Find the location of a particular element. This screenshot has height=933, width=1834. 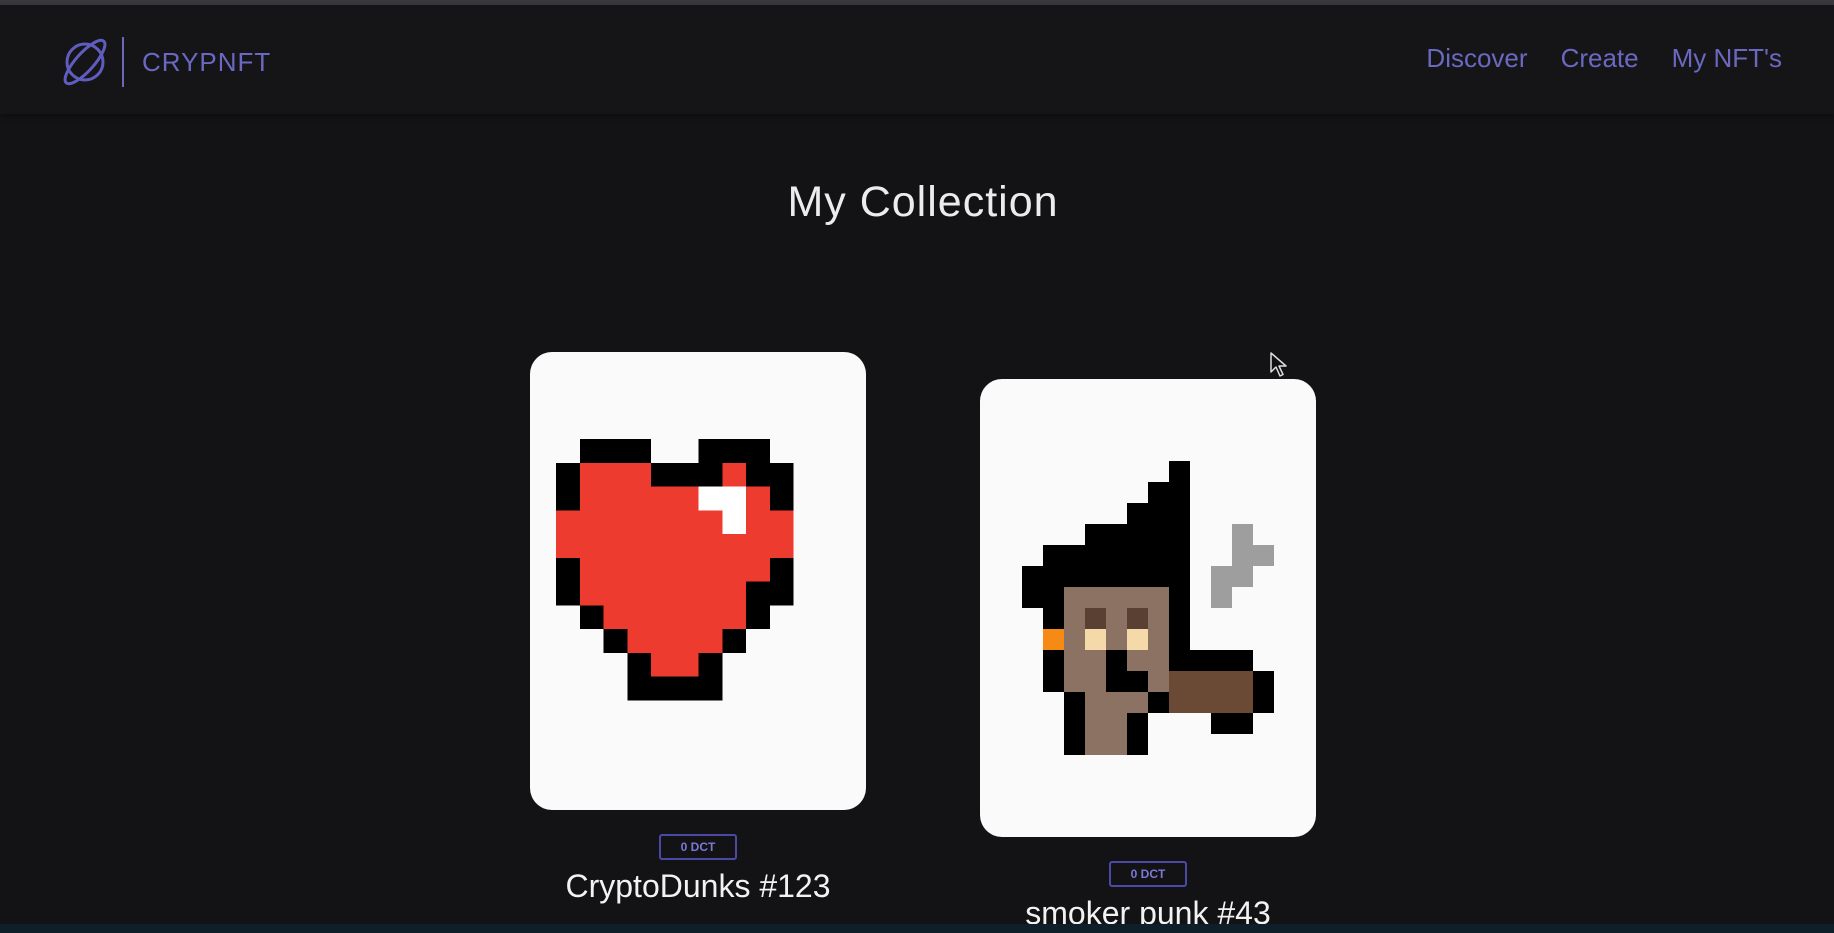

main-nav: Discover Create My NFT's is located at coordinates (1604, 58).